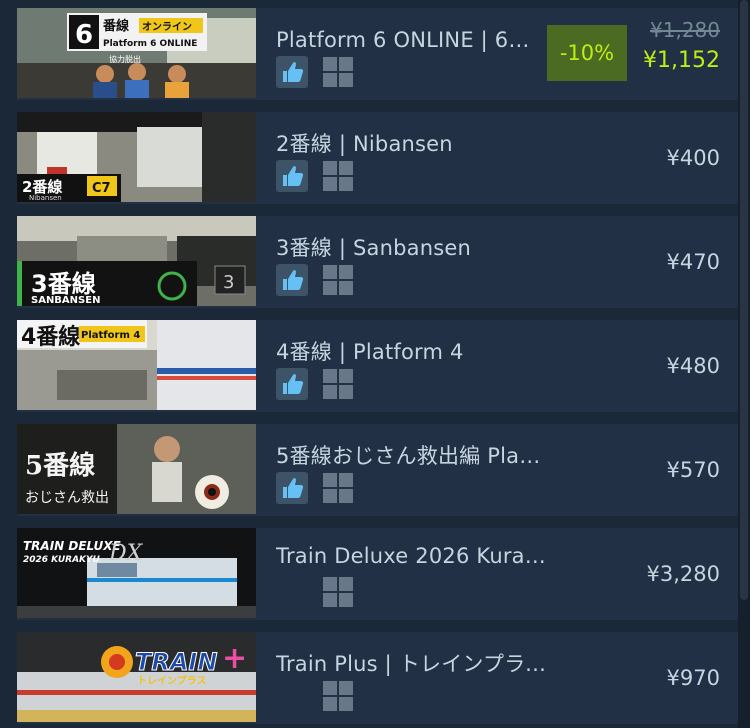  I want to click on game-capsule-image: TRAIN DELUXE 2026 KURAKYU DX, so click(136, 573).